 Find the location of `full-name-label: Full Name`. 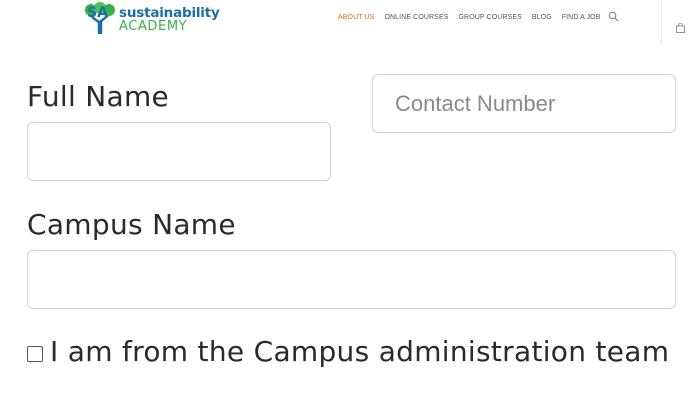

full-name-label: Full Name is located at coordinates (98, 96).